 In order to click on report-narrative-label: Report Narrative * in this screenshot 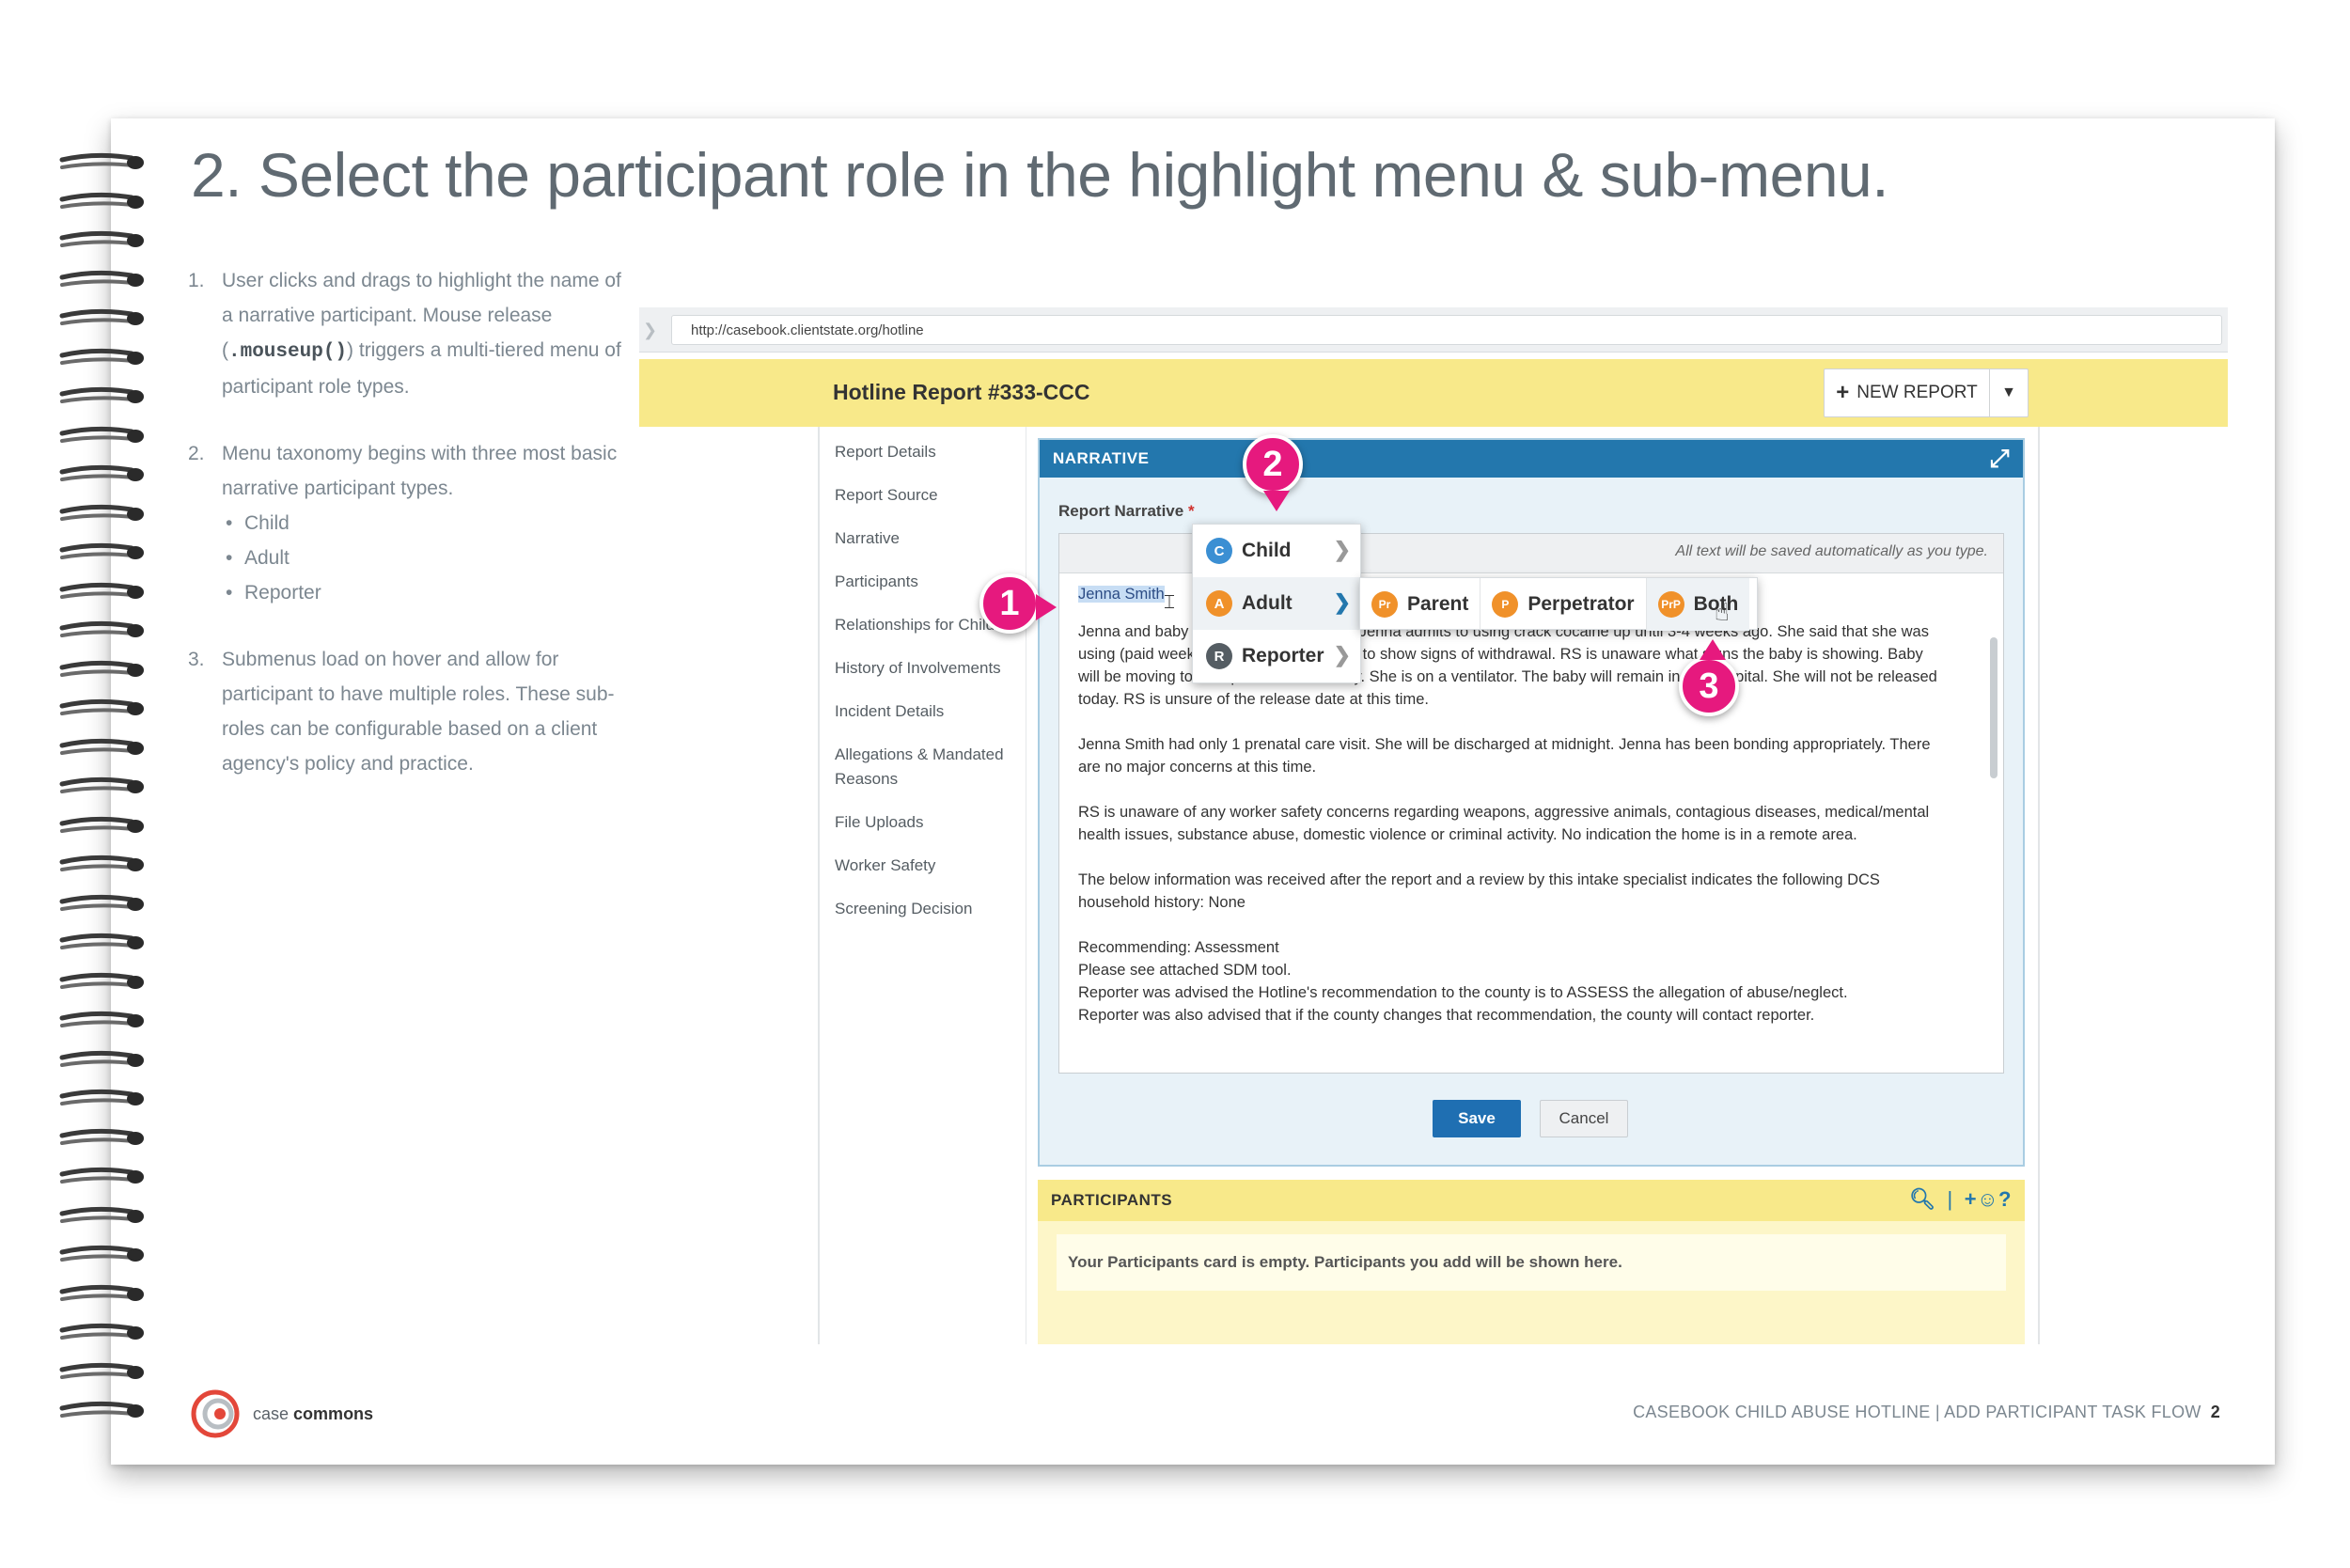, I will do `click(1126, 511)`.